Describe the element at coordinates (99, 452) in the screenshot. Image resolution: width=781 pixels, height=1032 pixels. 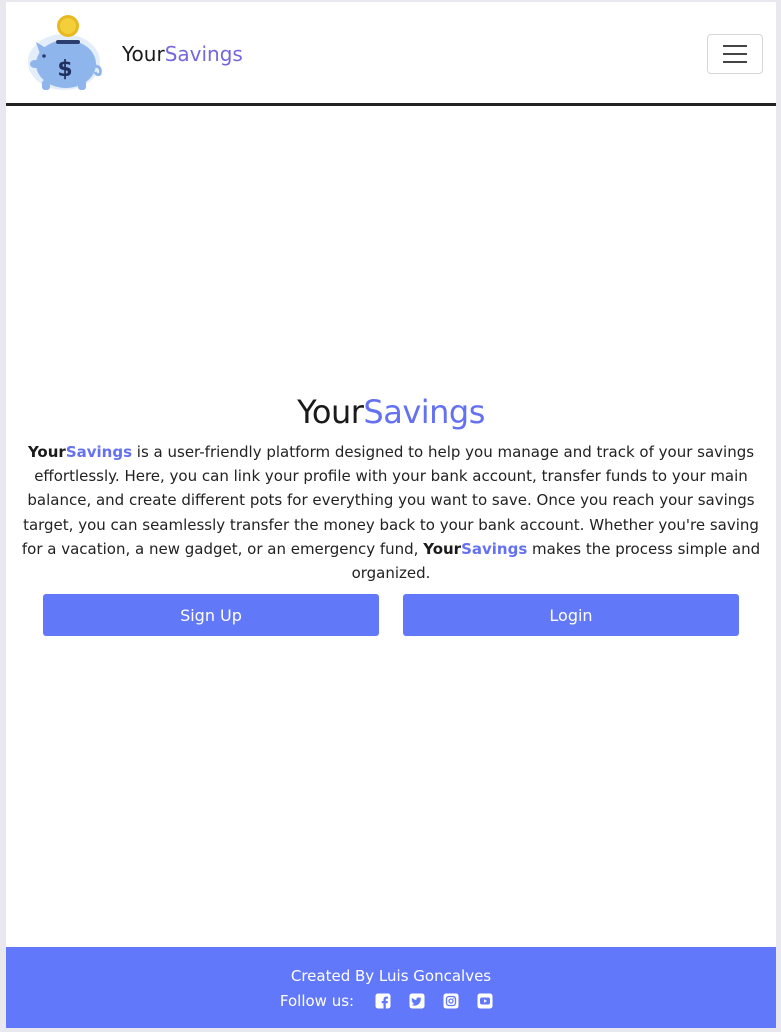
I see `desc-brand1-part2: Savings` at that location.